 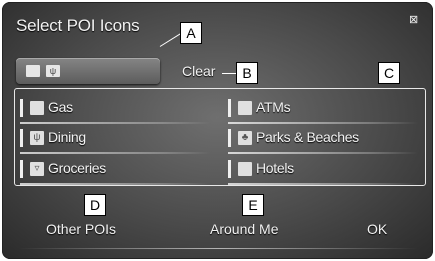 I want to click on park-icon: ♣, so click(x=245, y=138).